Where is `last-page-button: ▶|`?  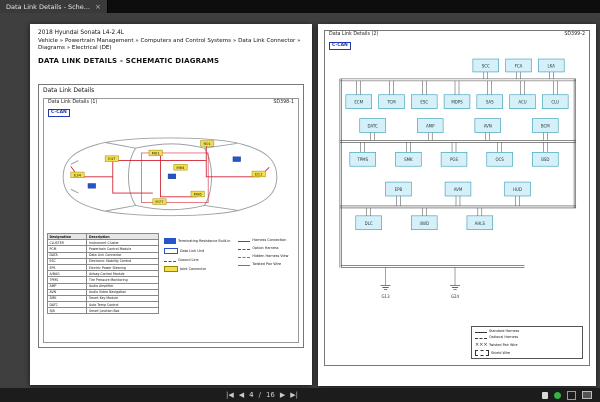 last-page-button: ▶| is located at coordinates (294, 395).